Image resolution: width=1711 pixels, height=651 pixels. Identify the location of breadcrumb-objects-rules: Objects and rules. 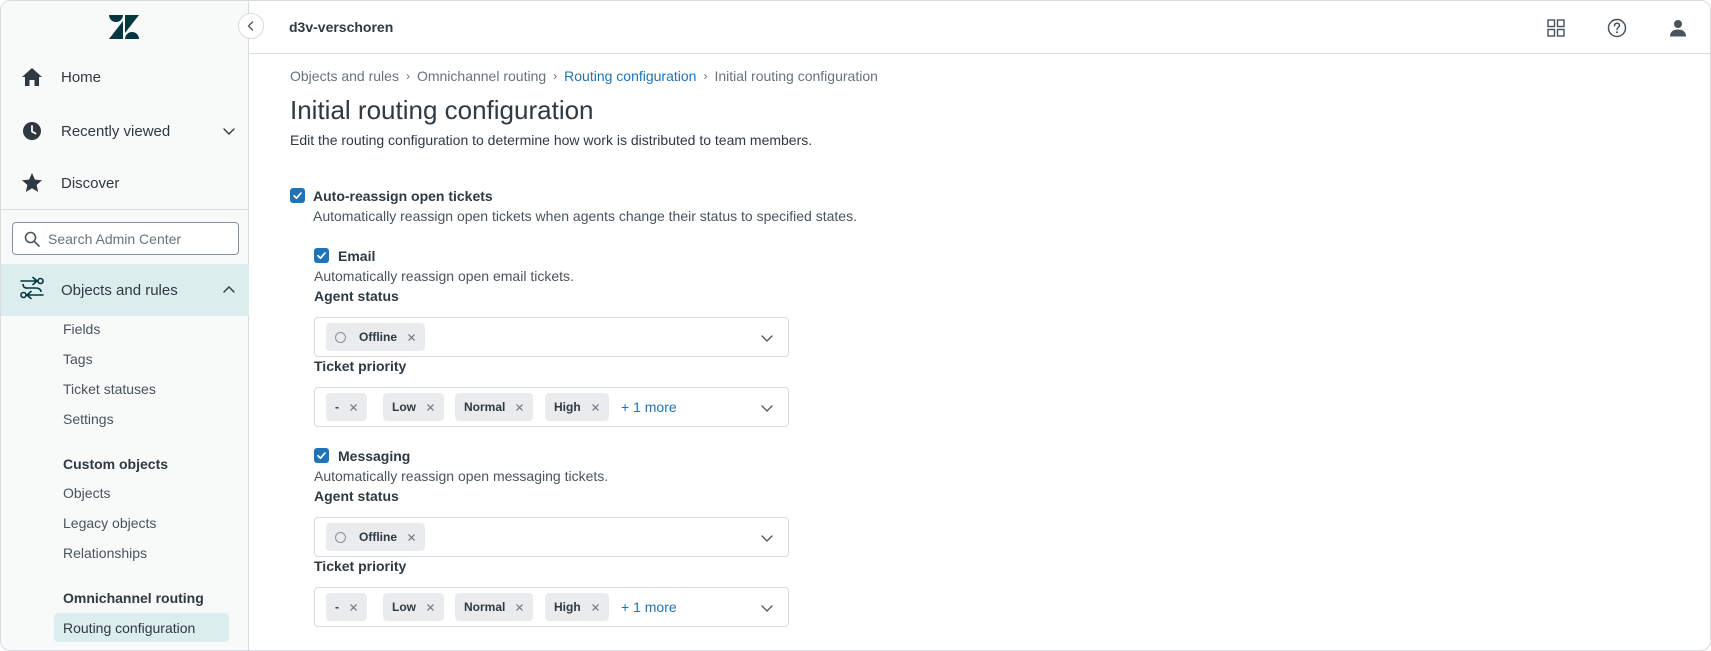
(344, 76).